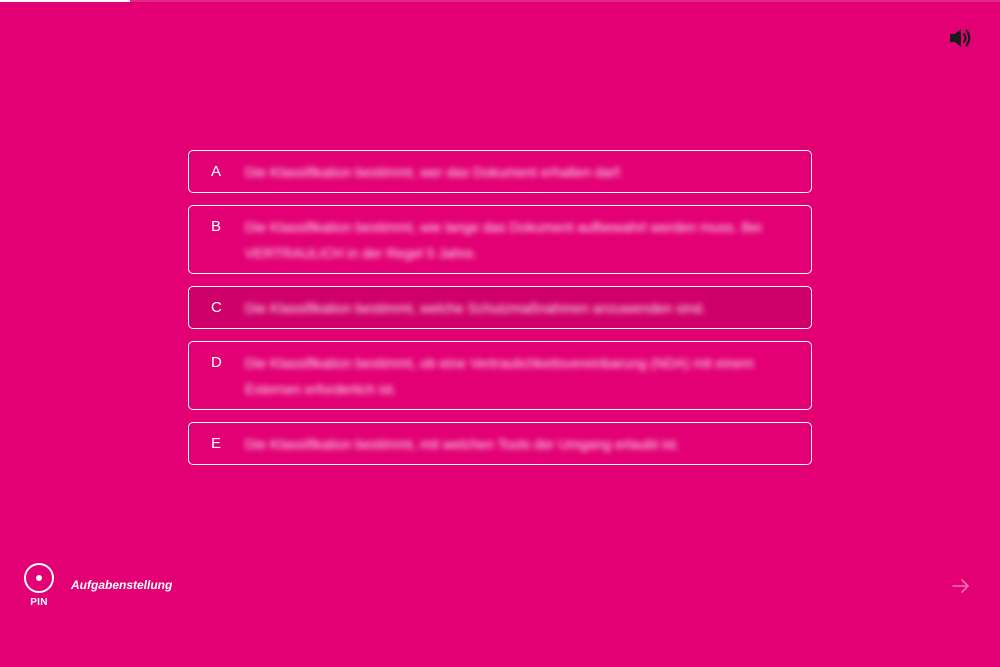  I want to click on pin-dot, so click(39, 578).